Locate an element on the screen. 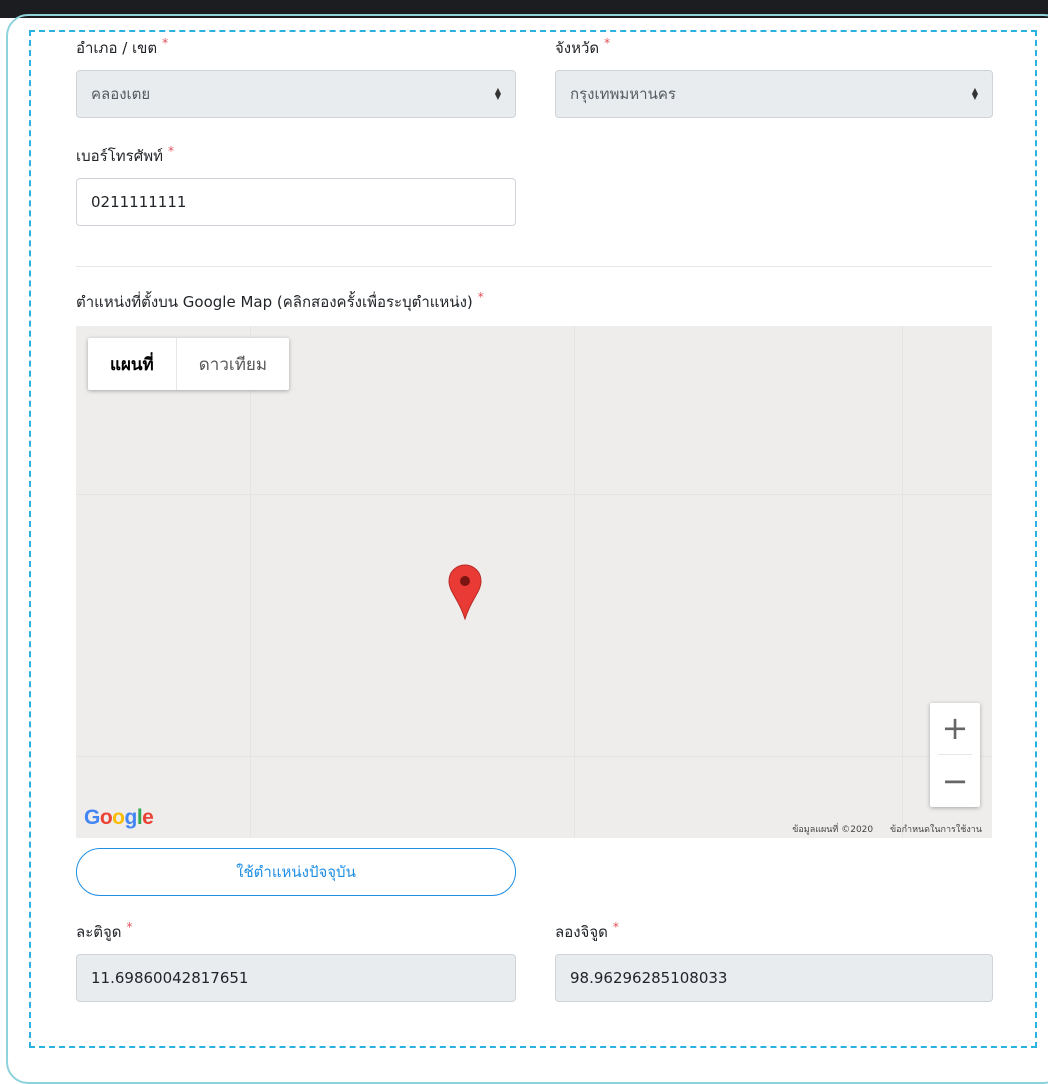 Image resolution: width=1048 pixels, height=1084 pixels. zoom-out-button: − is located at coordinates (955, 781).